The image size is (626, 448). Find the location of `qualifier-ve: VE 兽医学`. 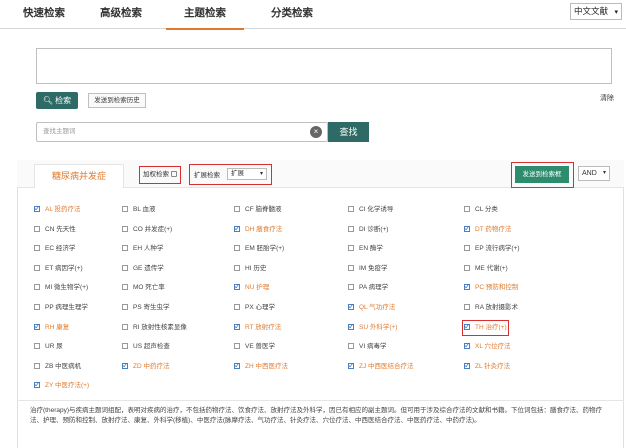

qualifier-ve: VE 兽医学 is located at coordinates (254, 347).